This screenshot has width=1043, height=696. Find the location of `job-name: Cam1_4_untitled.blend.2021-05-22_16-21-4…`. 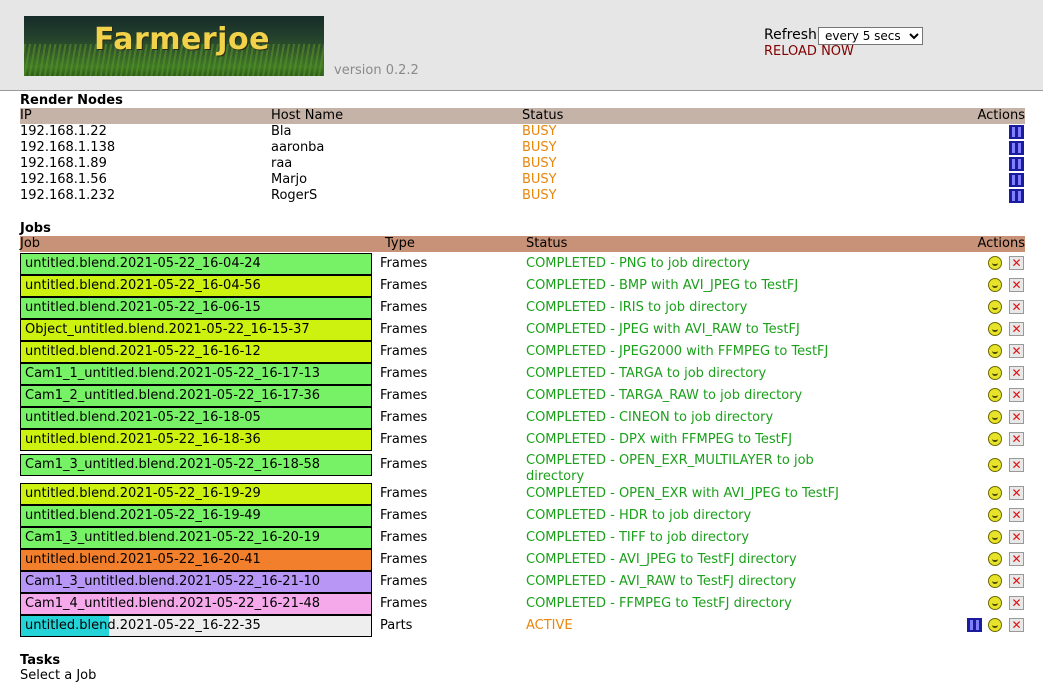

job-name: Cam1_4_untitled.blend.2021-05-22_16-21-4… is located at coordinates (173, 603).